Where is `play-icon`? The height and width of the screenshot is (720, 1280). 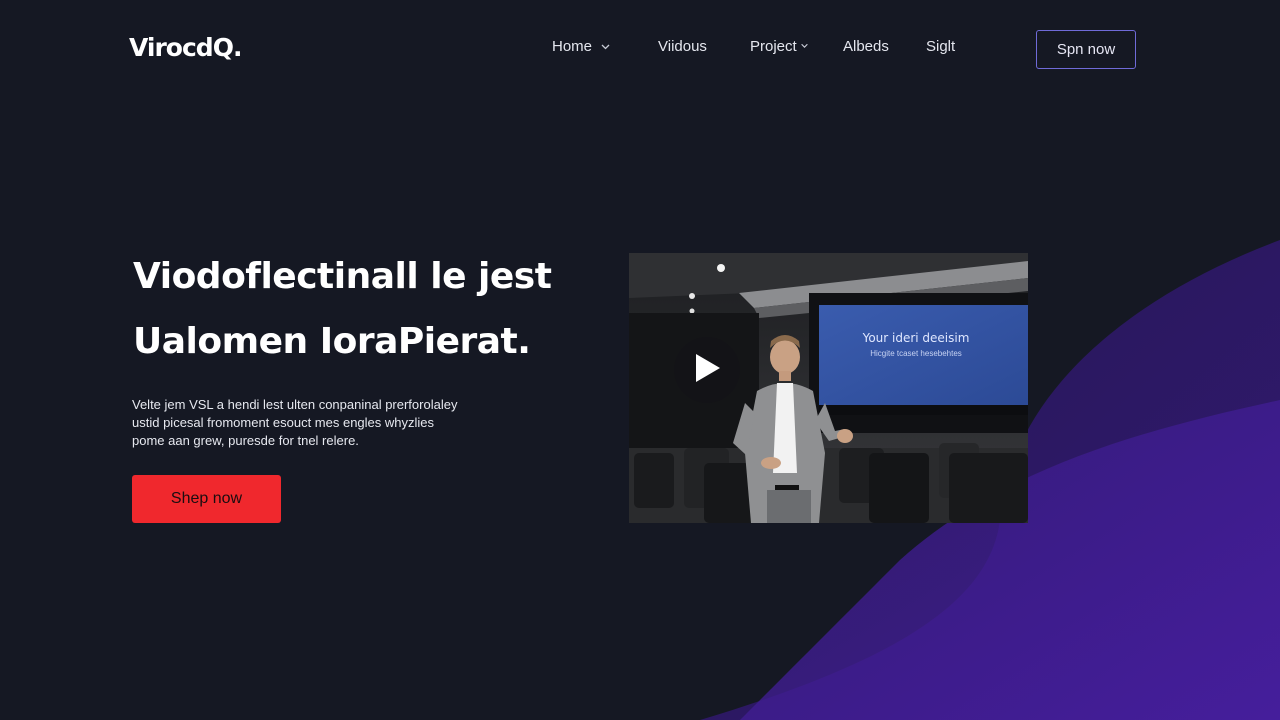
play-icon is located at coordinates (707, 370).